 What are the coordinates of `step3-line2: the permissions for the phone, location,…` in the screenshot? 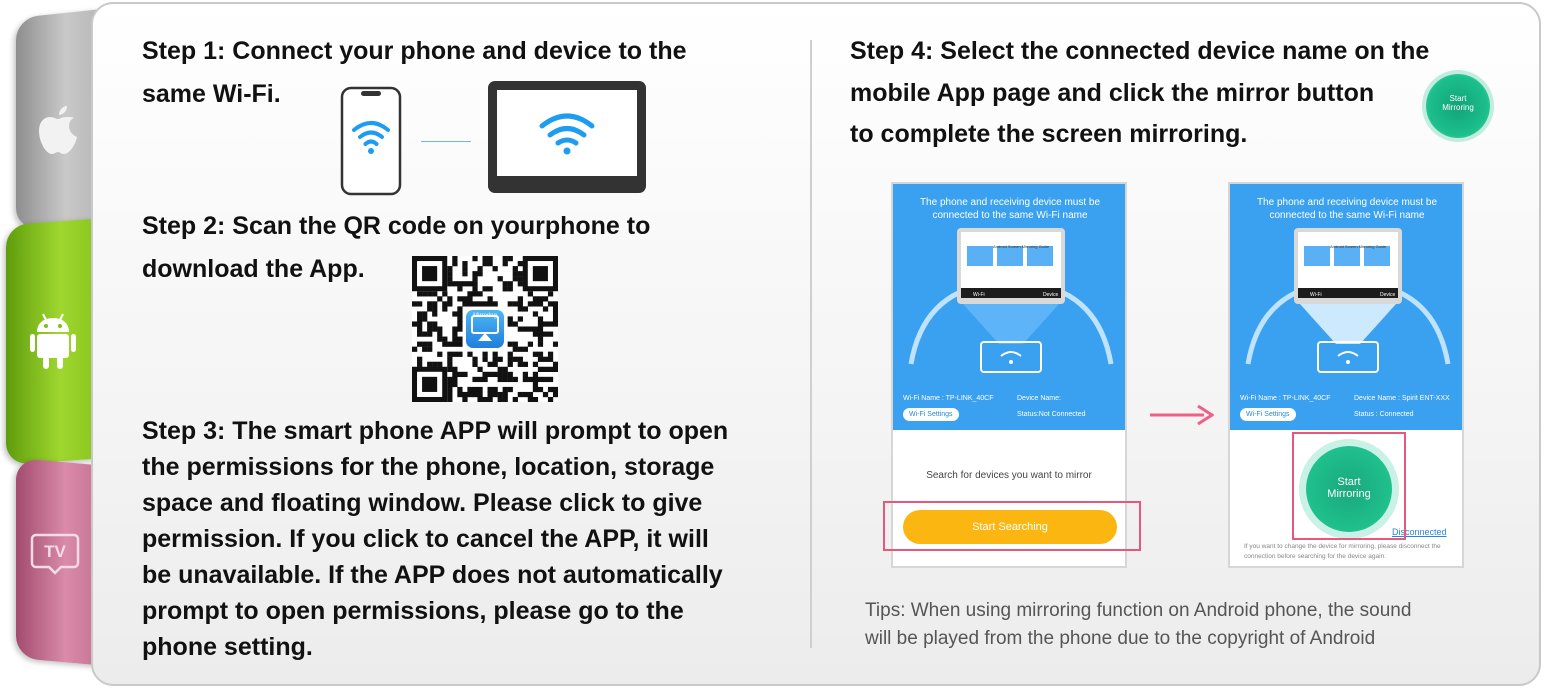 It's located at (428, 467).